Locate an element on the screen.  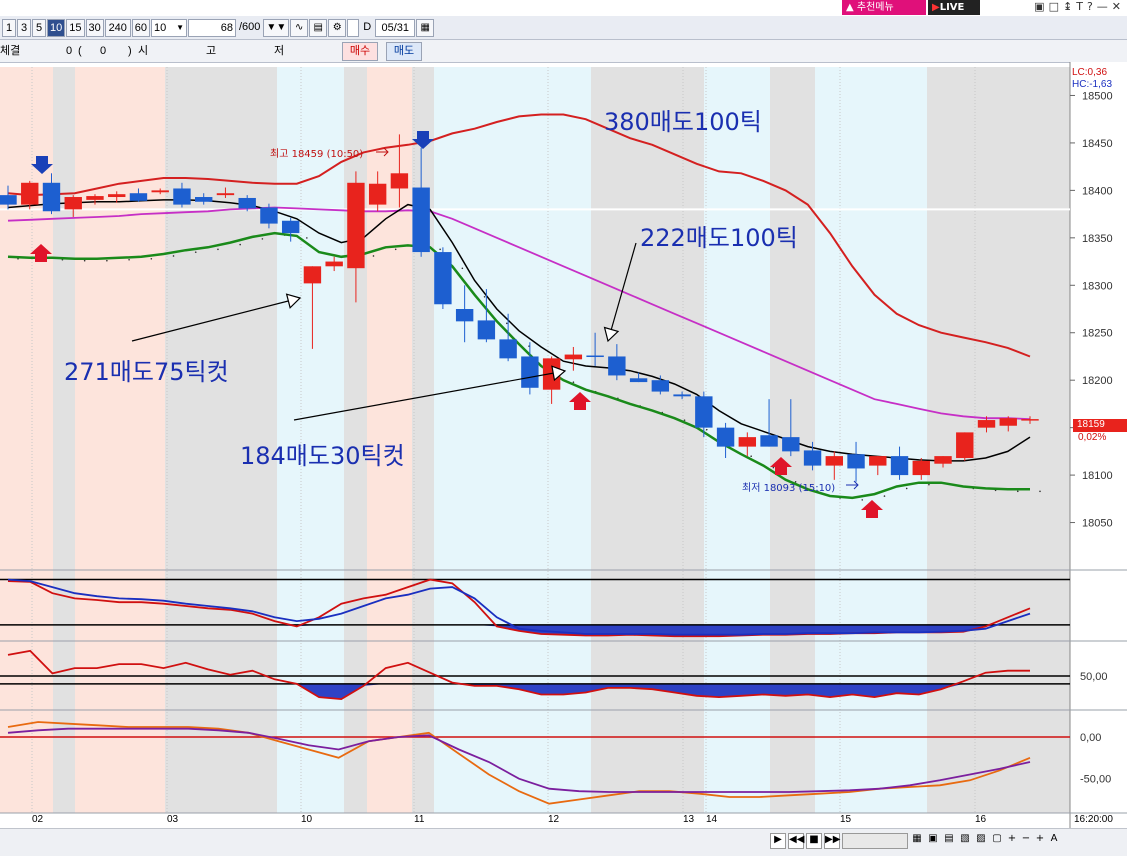
stop-icon: ■ is located at coordinates (814, 841).